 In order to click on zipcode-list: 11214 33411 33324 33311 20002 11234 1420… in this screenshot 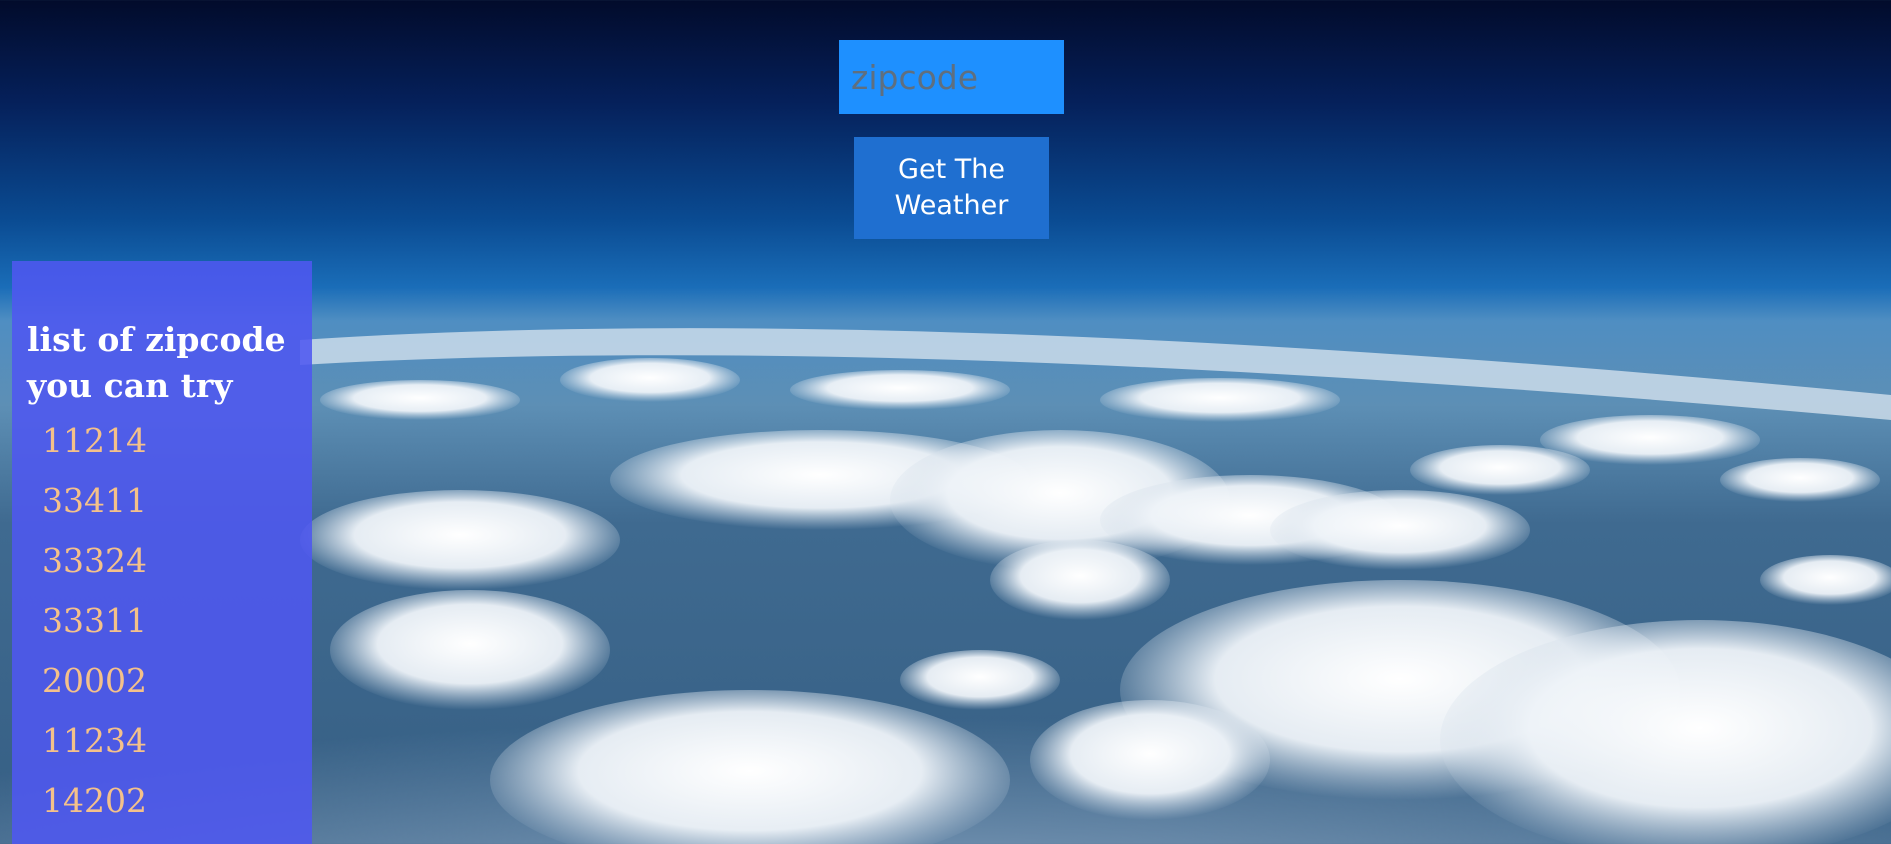, I will do `click(94, 632)`.